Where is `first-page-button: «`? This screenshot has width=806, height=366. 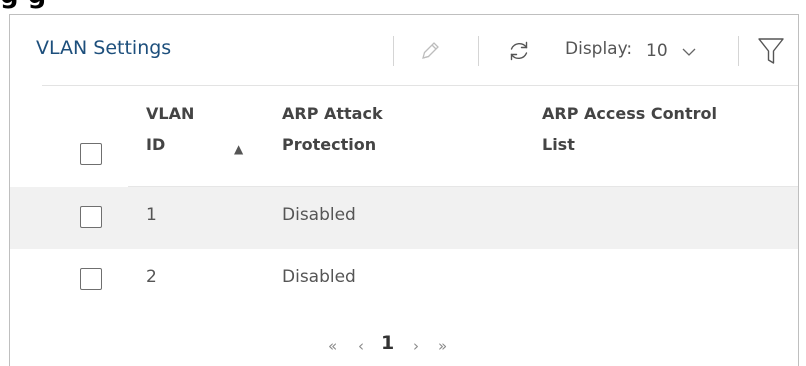
first-page-button: « is located at coordinates (332, 346).